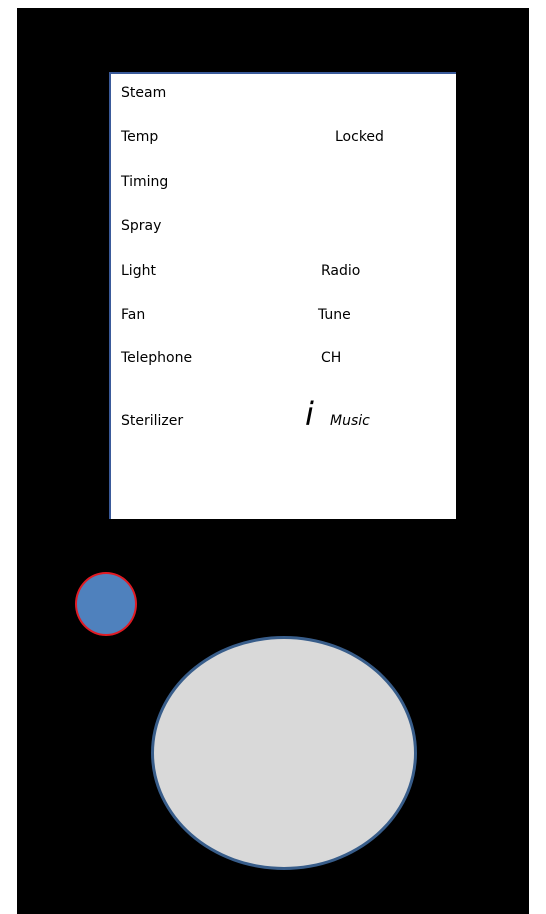 This screenshot has height=914, width=546. What do you see at coordinates (156, 358) in the screenshot?
I see `menu-item-telephone: Telephone` at bounding box center [156, 358].